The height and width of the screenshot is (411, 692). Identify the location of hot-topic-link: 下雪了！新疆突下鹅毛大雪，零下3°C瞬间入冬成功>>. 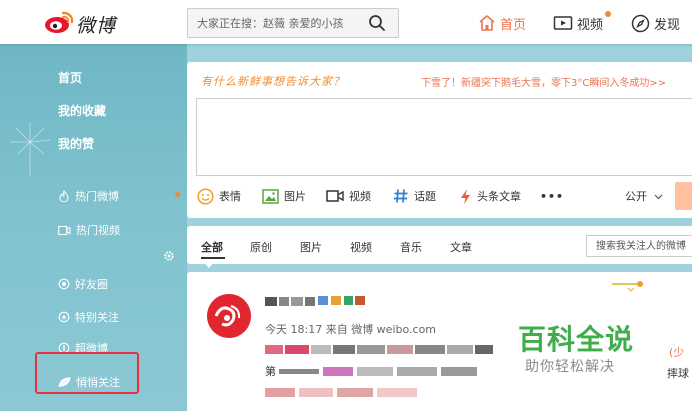
(556, 81).